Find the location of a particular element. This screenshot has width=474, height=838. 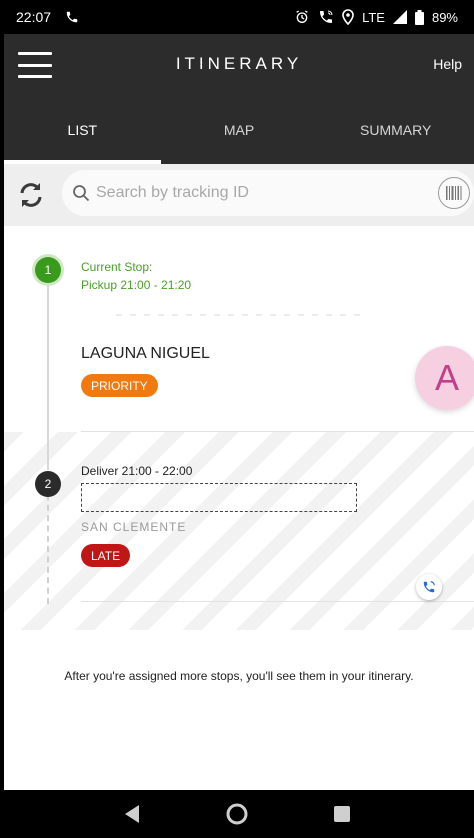

call-button is located at coordinates (429, 587).